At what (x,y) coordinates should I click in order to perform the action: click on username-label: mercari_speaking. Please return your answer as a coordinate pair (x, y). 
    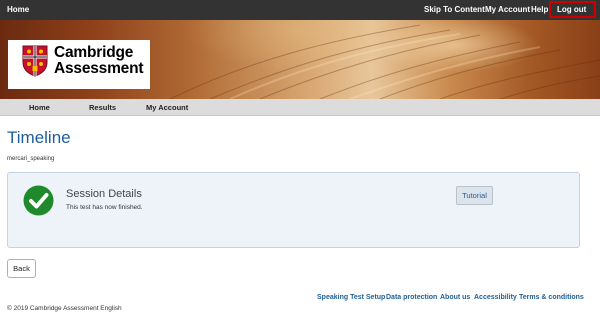
    Looking at the image, I should click on (31, 159).